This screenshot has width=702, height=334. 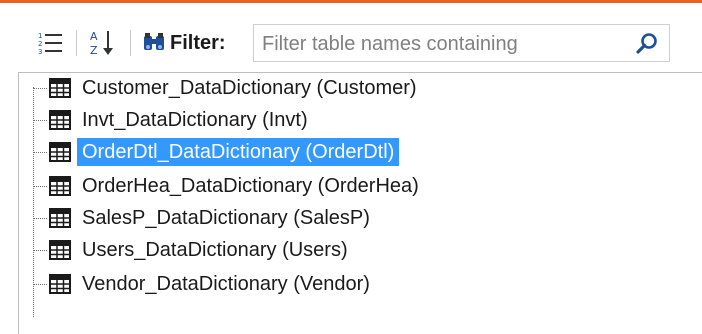 I want to click on sort-az-icon: A Z, so click(x=101, y=43).